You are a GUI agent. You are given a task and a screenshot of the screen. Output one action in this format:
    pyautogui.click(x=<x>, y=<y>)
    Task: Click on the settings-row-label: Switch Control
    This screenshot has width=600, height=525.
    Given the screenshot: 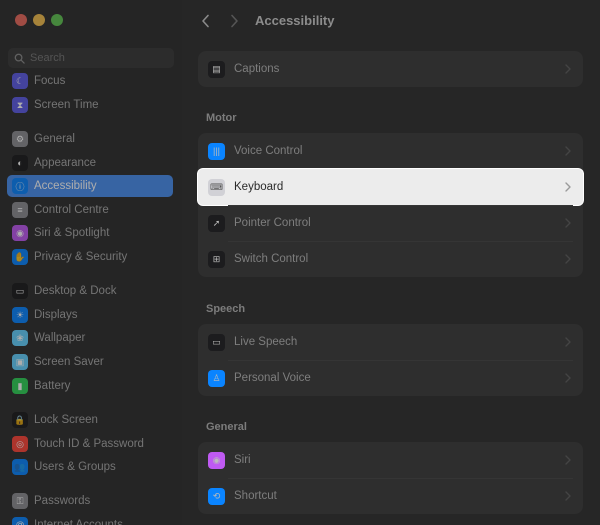 What is the action you would take?
    pyautogui.click(x=271, y=259)
    